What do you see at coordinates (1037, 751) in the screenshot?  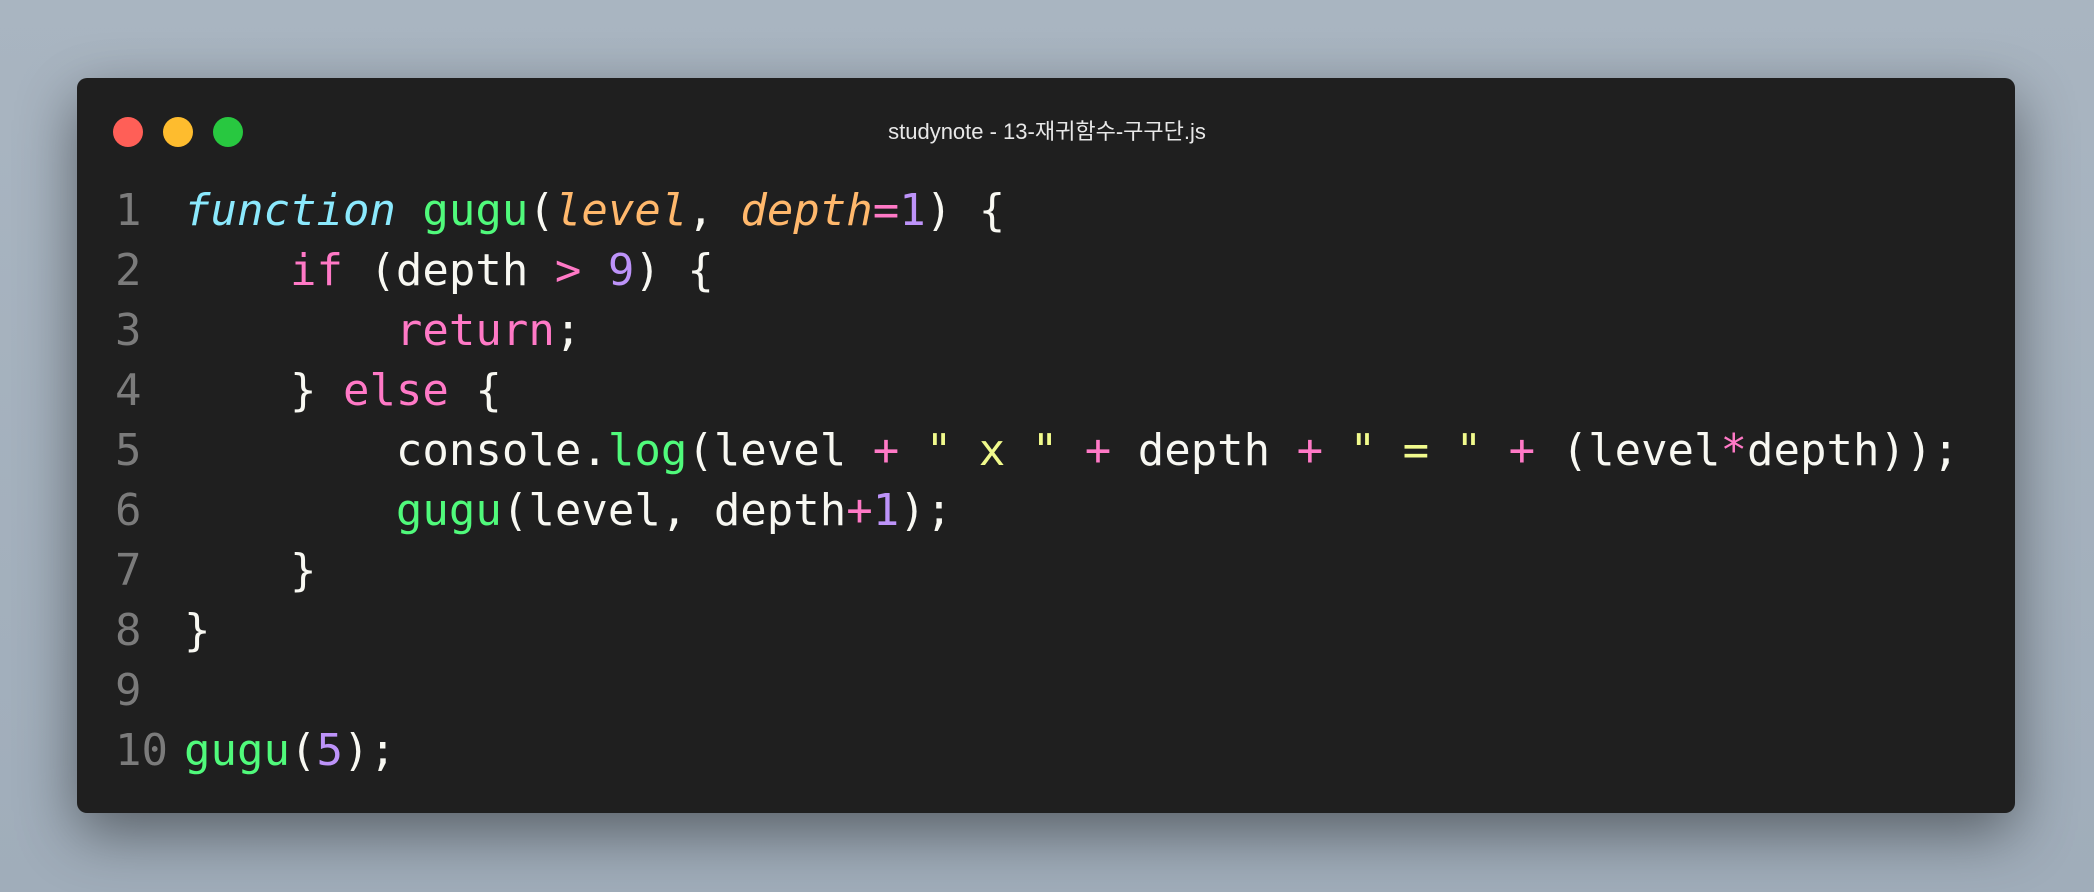 I see `code-line: 10 gugu(5);` at bounding box center [1037, 751].